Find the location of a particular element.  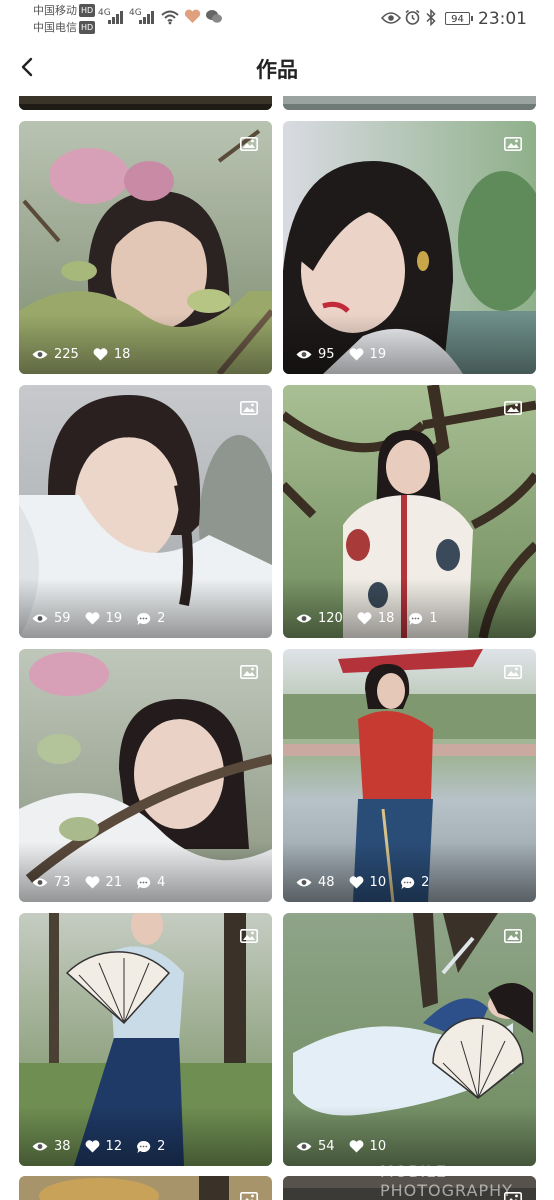

photo-card: 73 21 4 is located at coordinates (145, 775).